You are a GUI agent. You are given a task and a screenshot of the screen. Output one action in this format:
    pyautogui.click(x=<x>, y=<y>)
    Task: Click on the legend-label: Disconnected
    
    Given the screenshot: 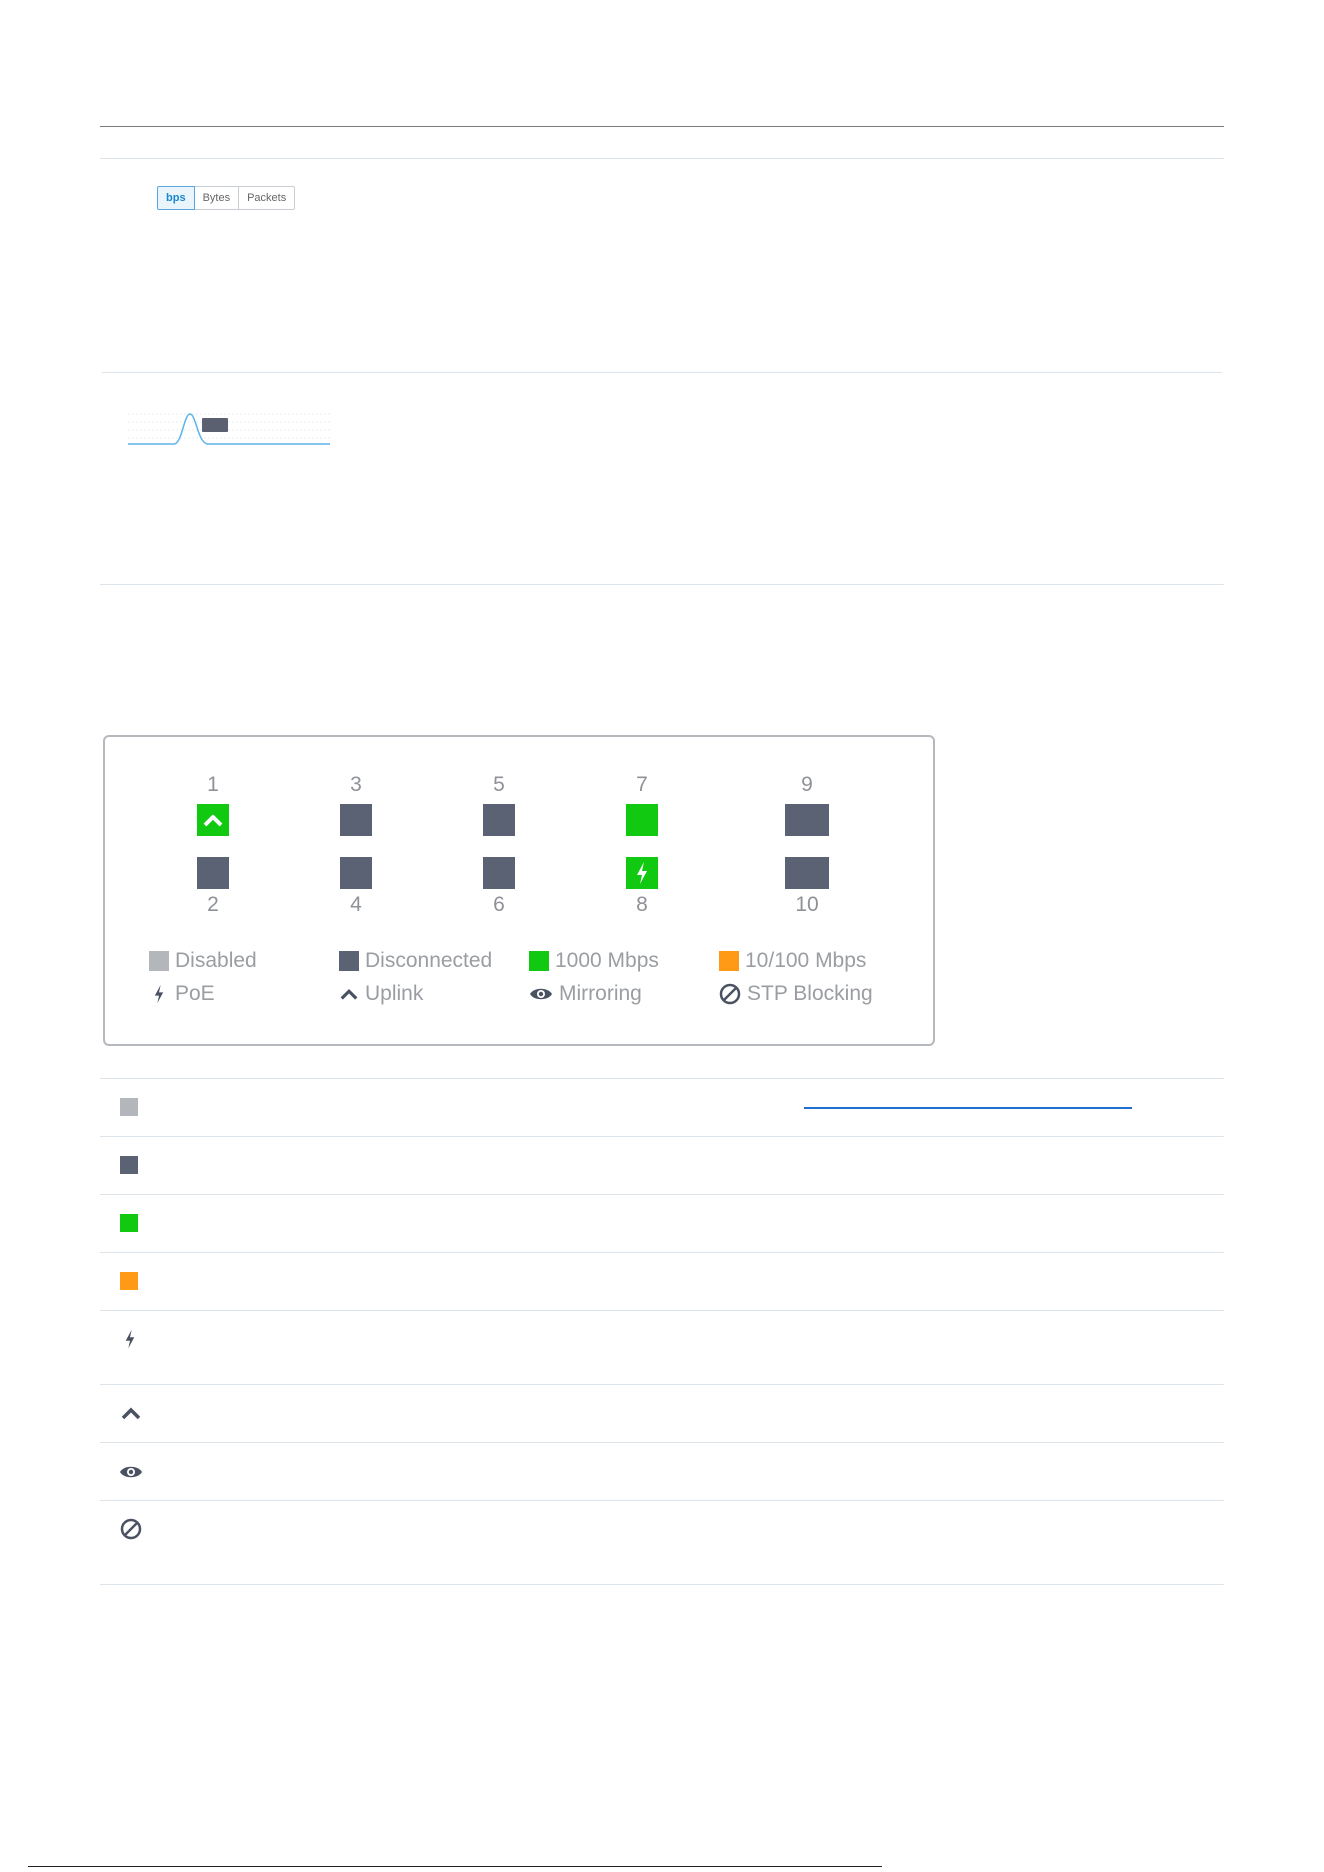 What is the action you would take?
    pyautogui.click(x=429, y=960)
    